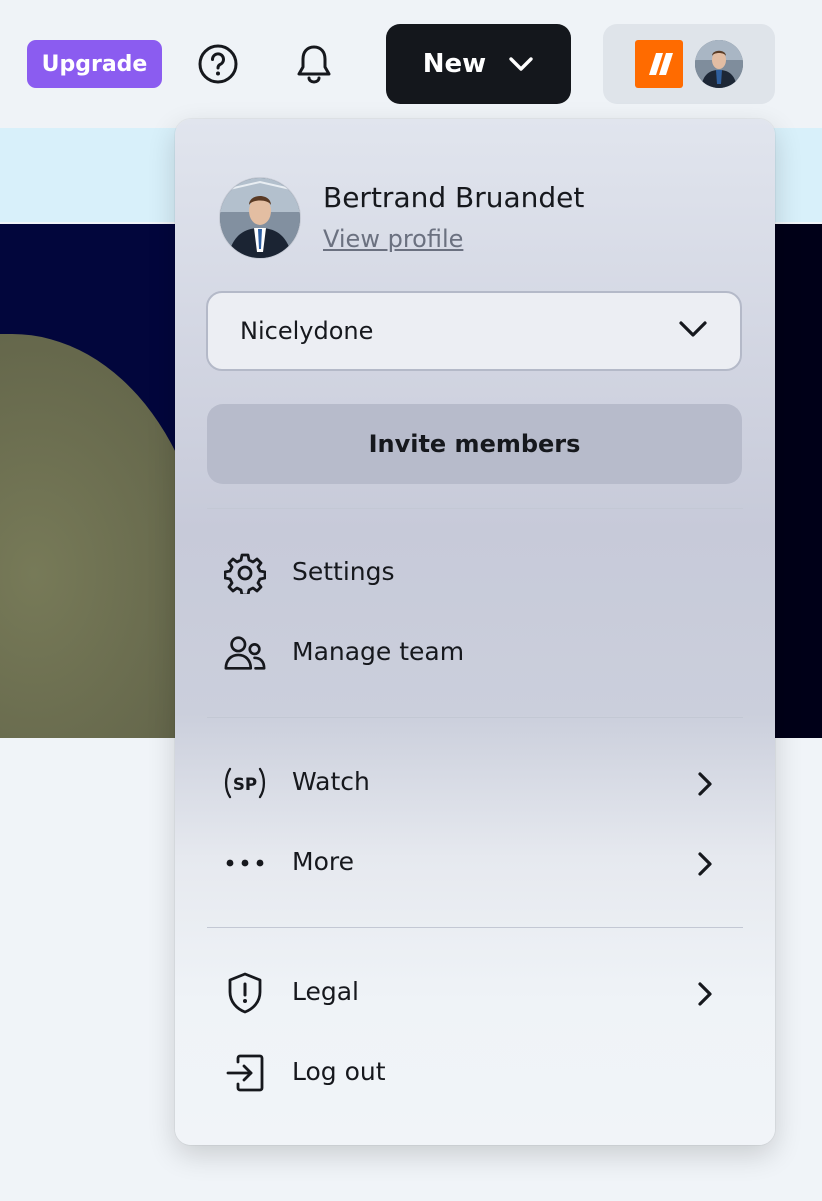 The width and height of the screenshot is (822, 1201). I want to click on top-bar: Upgrade New, so click(411, 64).